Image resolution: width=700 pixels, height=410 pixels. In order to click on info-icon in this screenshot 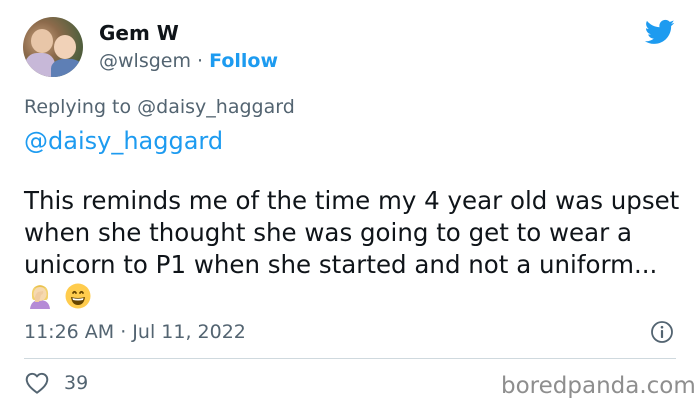, I will do `click(662, 332)`.